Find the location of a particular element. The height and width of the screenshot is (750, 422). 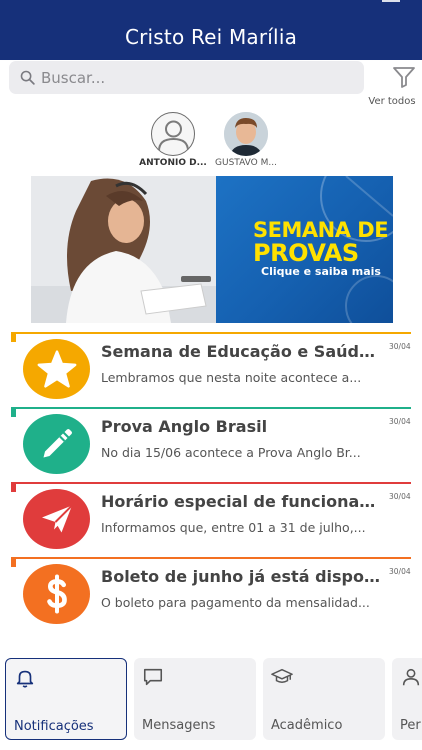

see-all-link: Ver todos is located at coordinates (392, 101).